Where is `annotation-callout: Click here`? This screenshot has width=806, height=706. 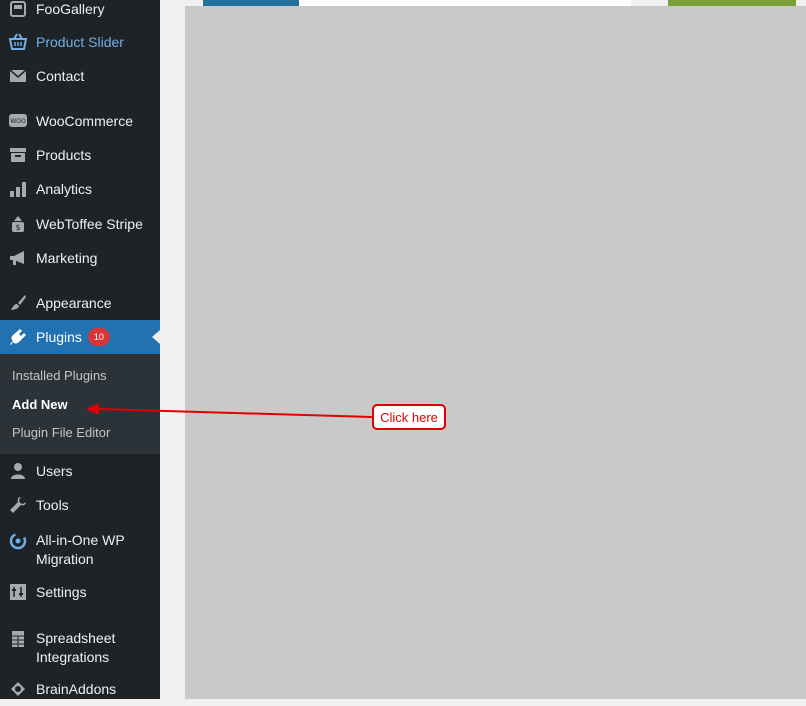 annotation-callout: Click here is located at coordinates (409, 417).